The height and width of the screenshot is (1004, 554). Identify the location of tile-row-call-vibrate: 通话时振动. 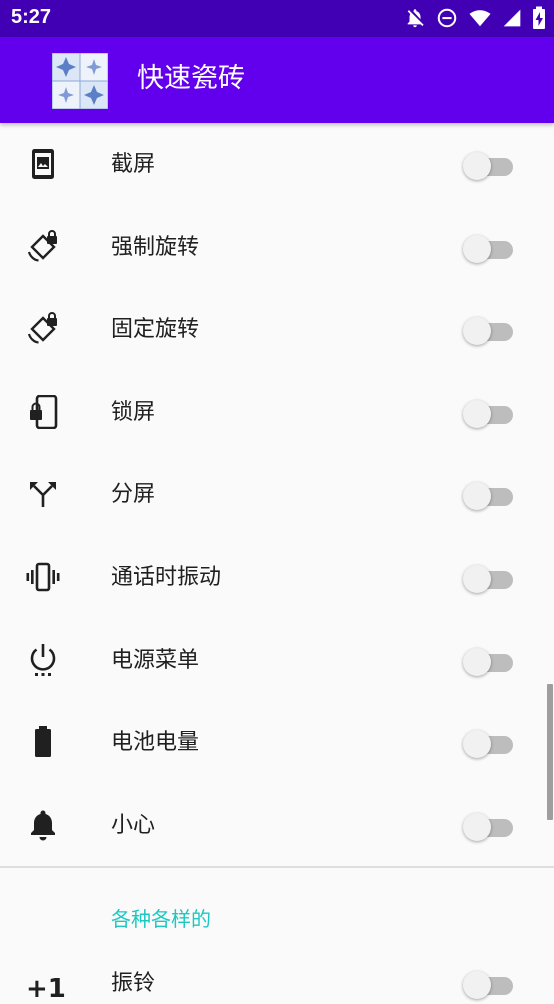
(277, 577).